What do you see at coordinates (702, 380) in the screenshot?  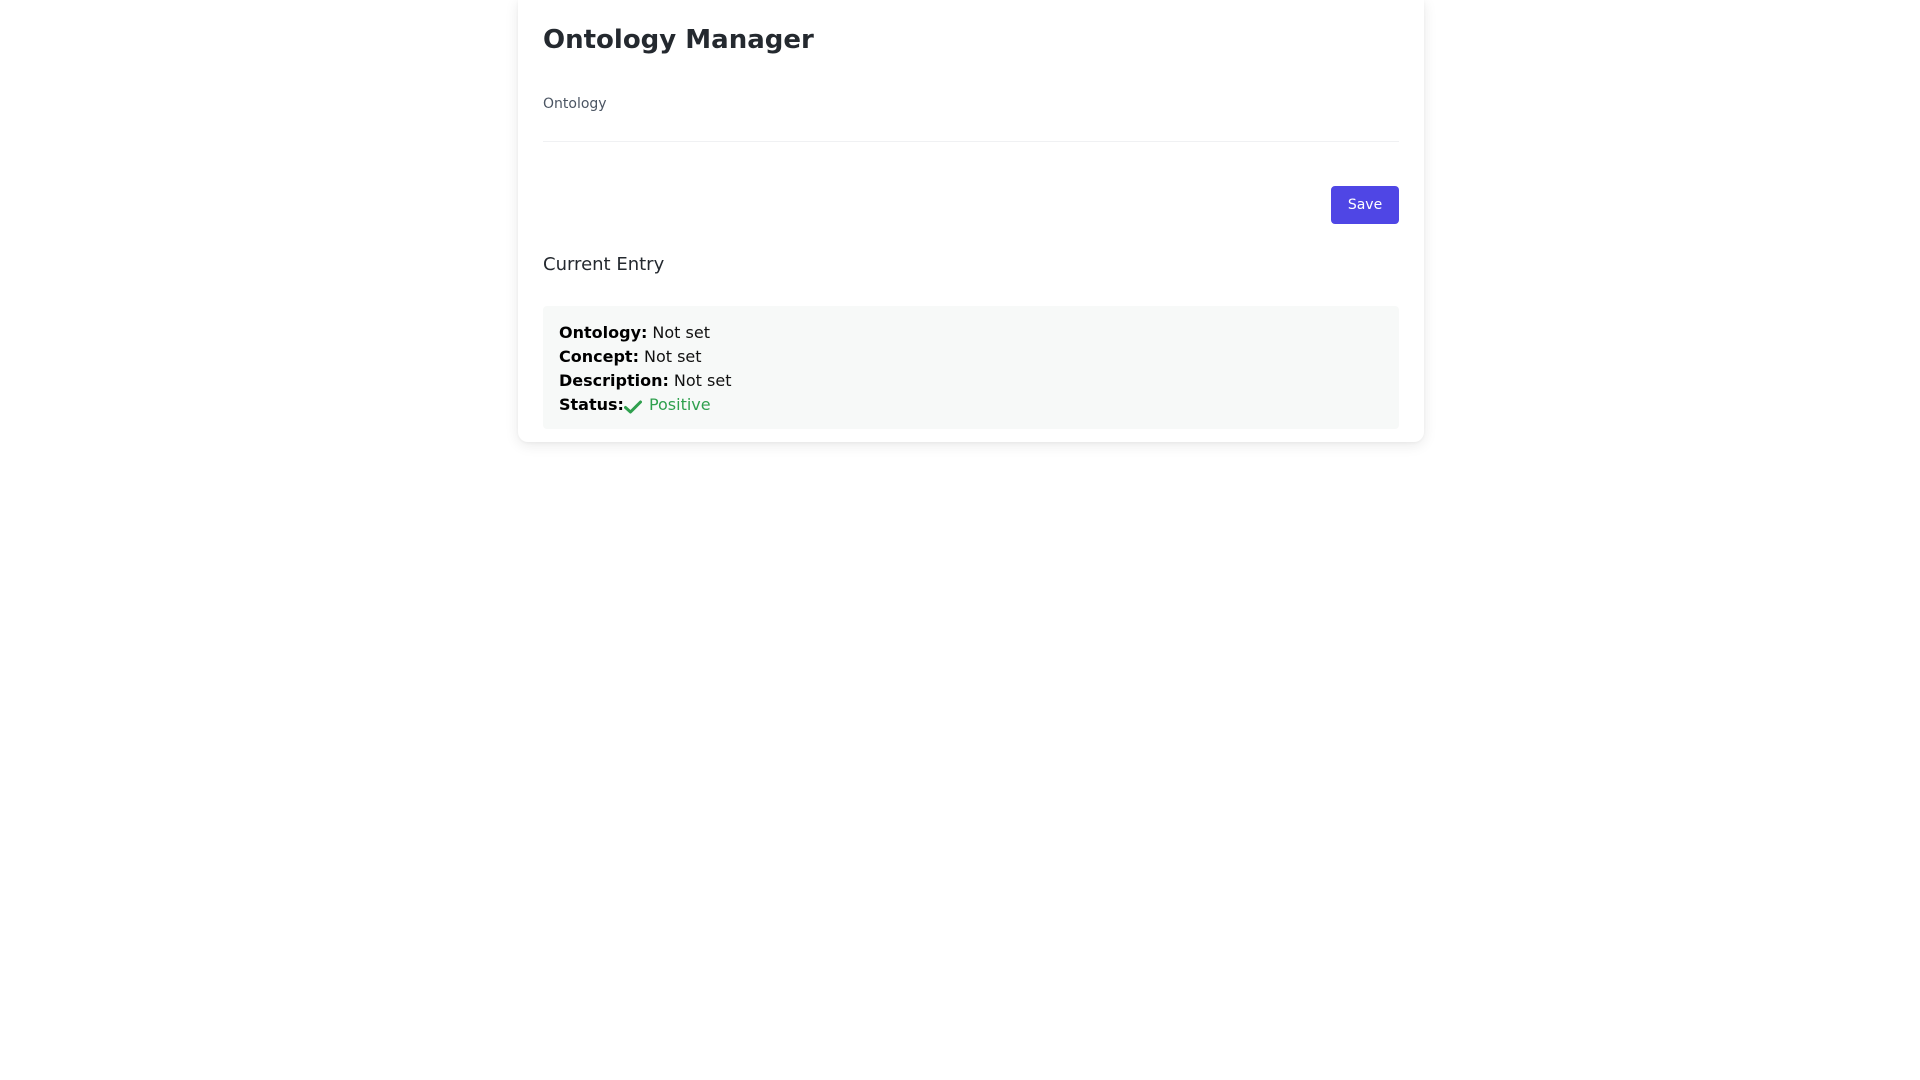 I see `entry-value-description: Not set` at bounding box center [702, 380].